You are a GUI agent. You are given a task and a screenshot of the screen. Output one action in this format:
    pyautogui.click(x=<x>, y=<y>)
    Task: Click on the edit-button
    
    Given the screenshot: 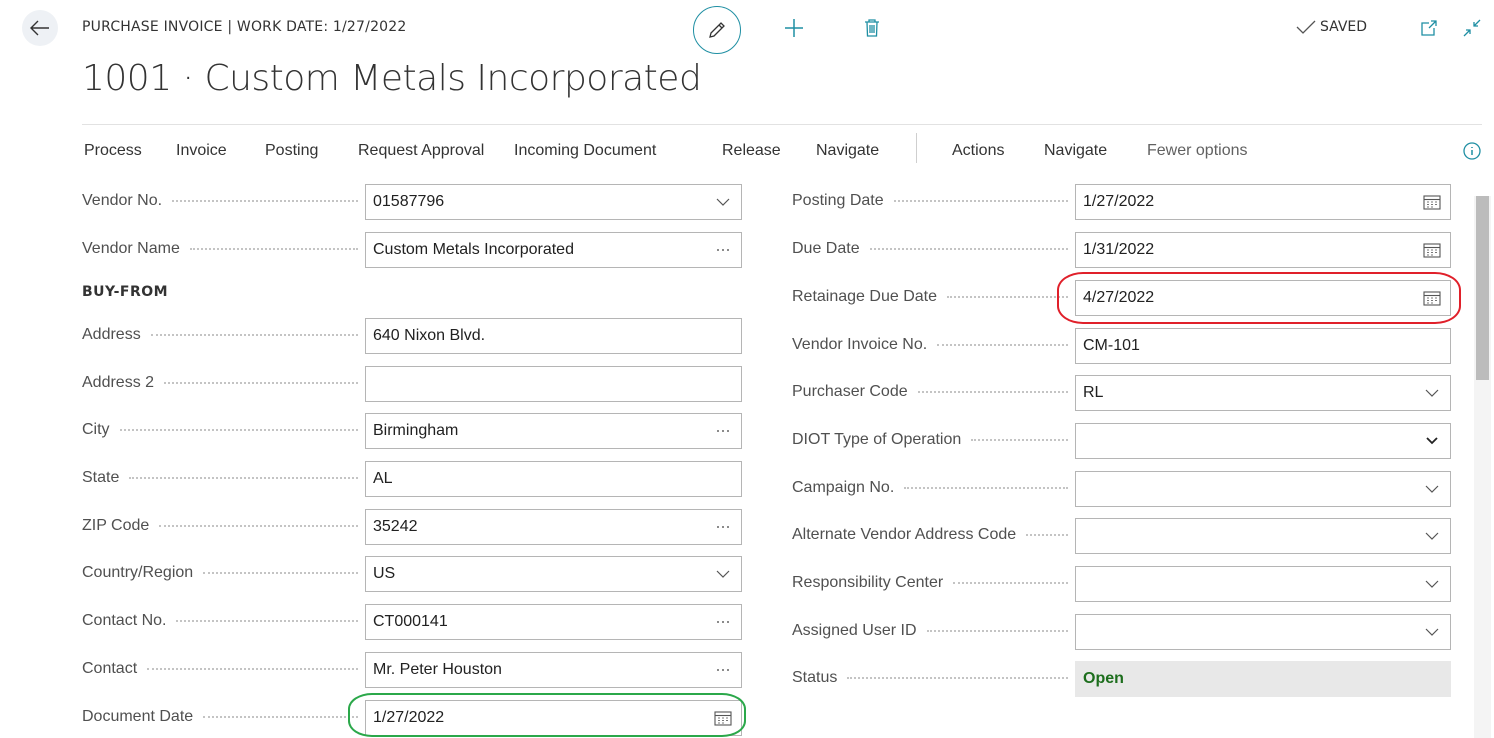 What is the action you would take?
    pyautogui.click(x=717, y=30)
    